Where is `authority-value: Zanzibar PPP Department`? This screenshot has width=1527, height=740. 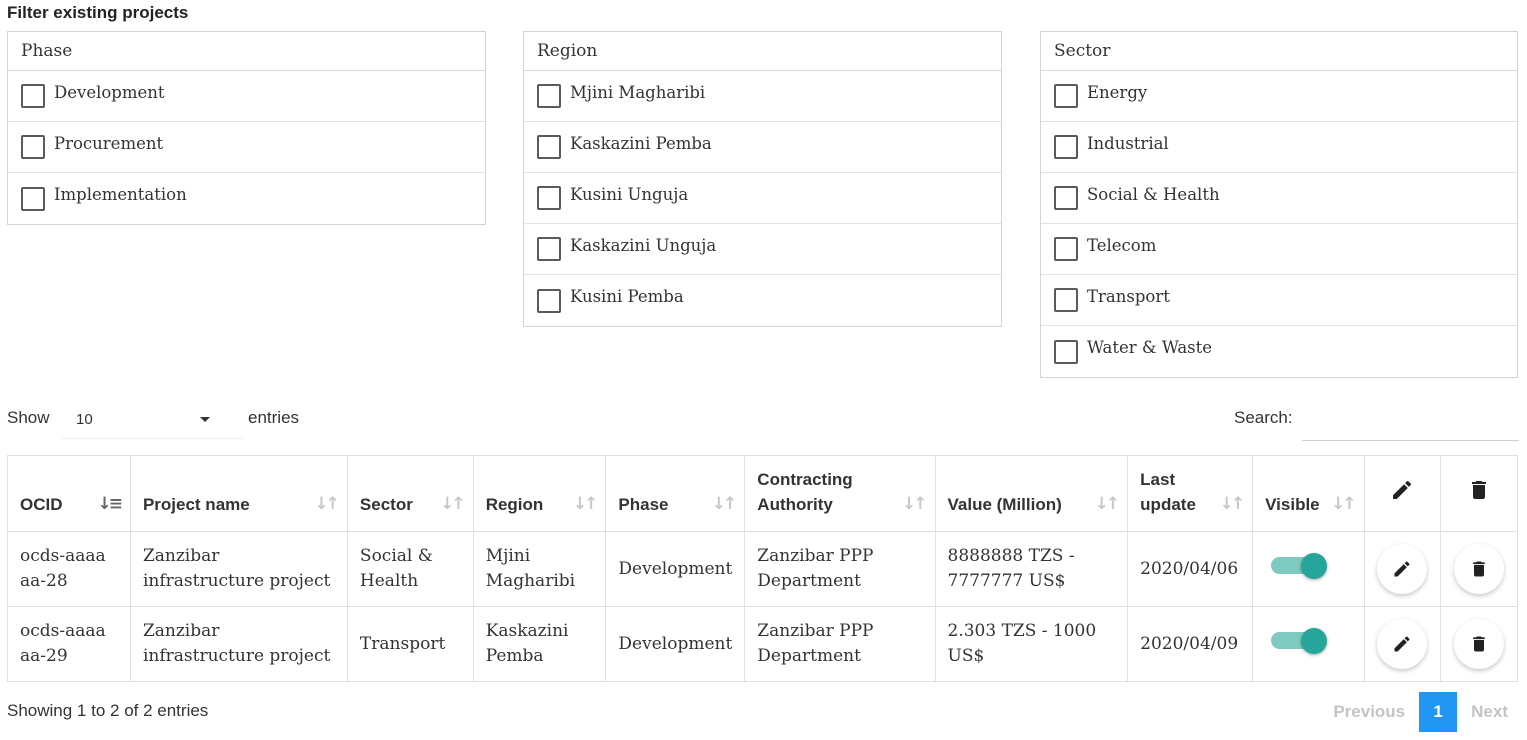
authority-value: Zanzibar PPP Department is located at coordinates (815, 643).